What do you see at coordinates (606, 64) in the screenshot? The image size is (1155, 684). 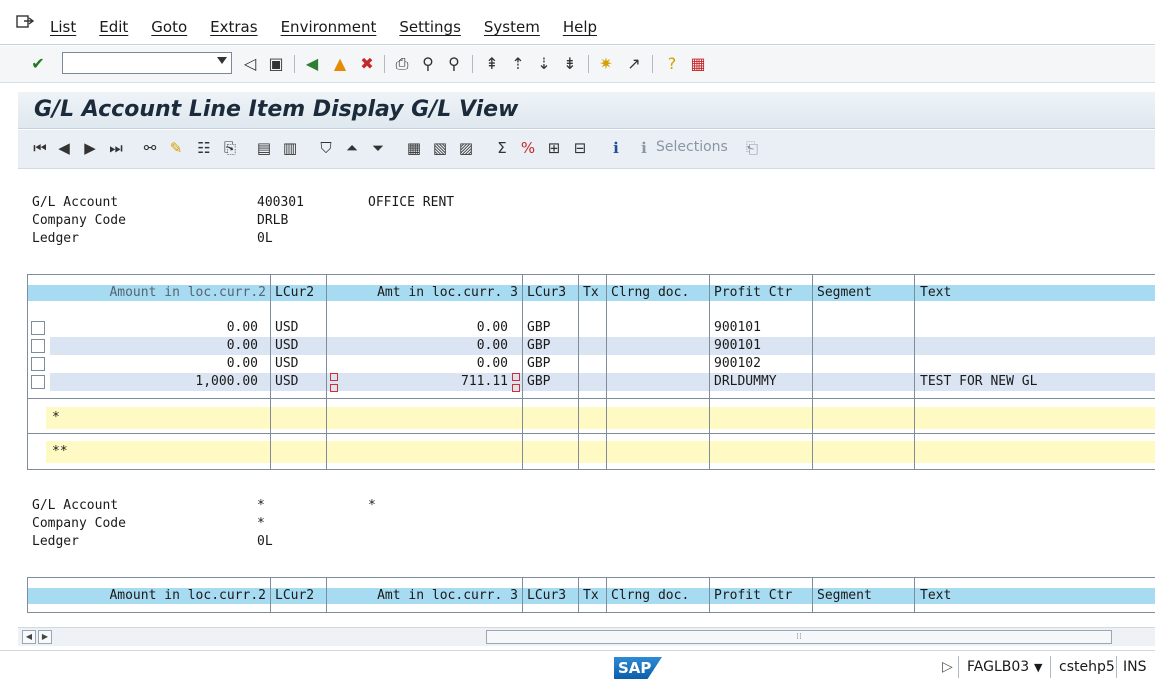 I see `create-session-icon: ✷` at bounding box center [606, 64].